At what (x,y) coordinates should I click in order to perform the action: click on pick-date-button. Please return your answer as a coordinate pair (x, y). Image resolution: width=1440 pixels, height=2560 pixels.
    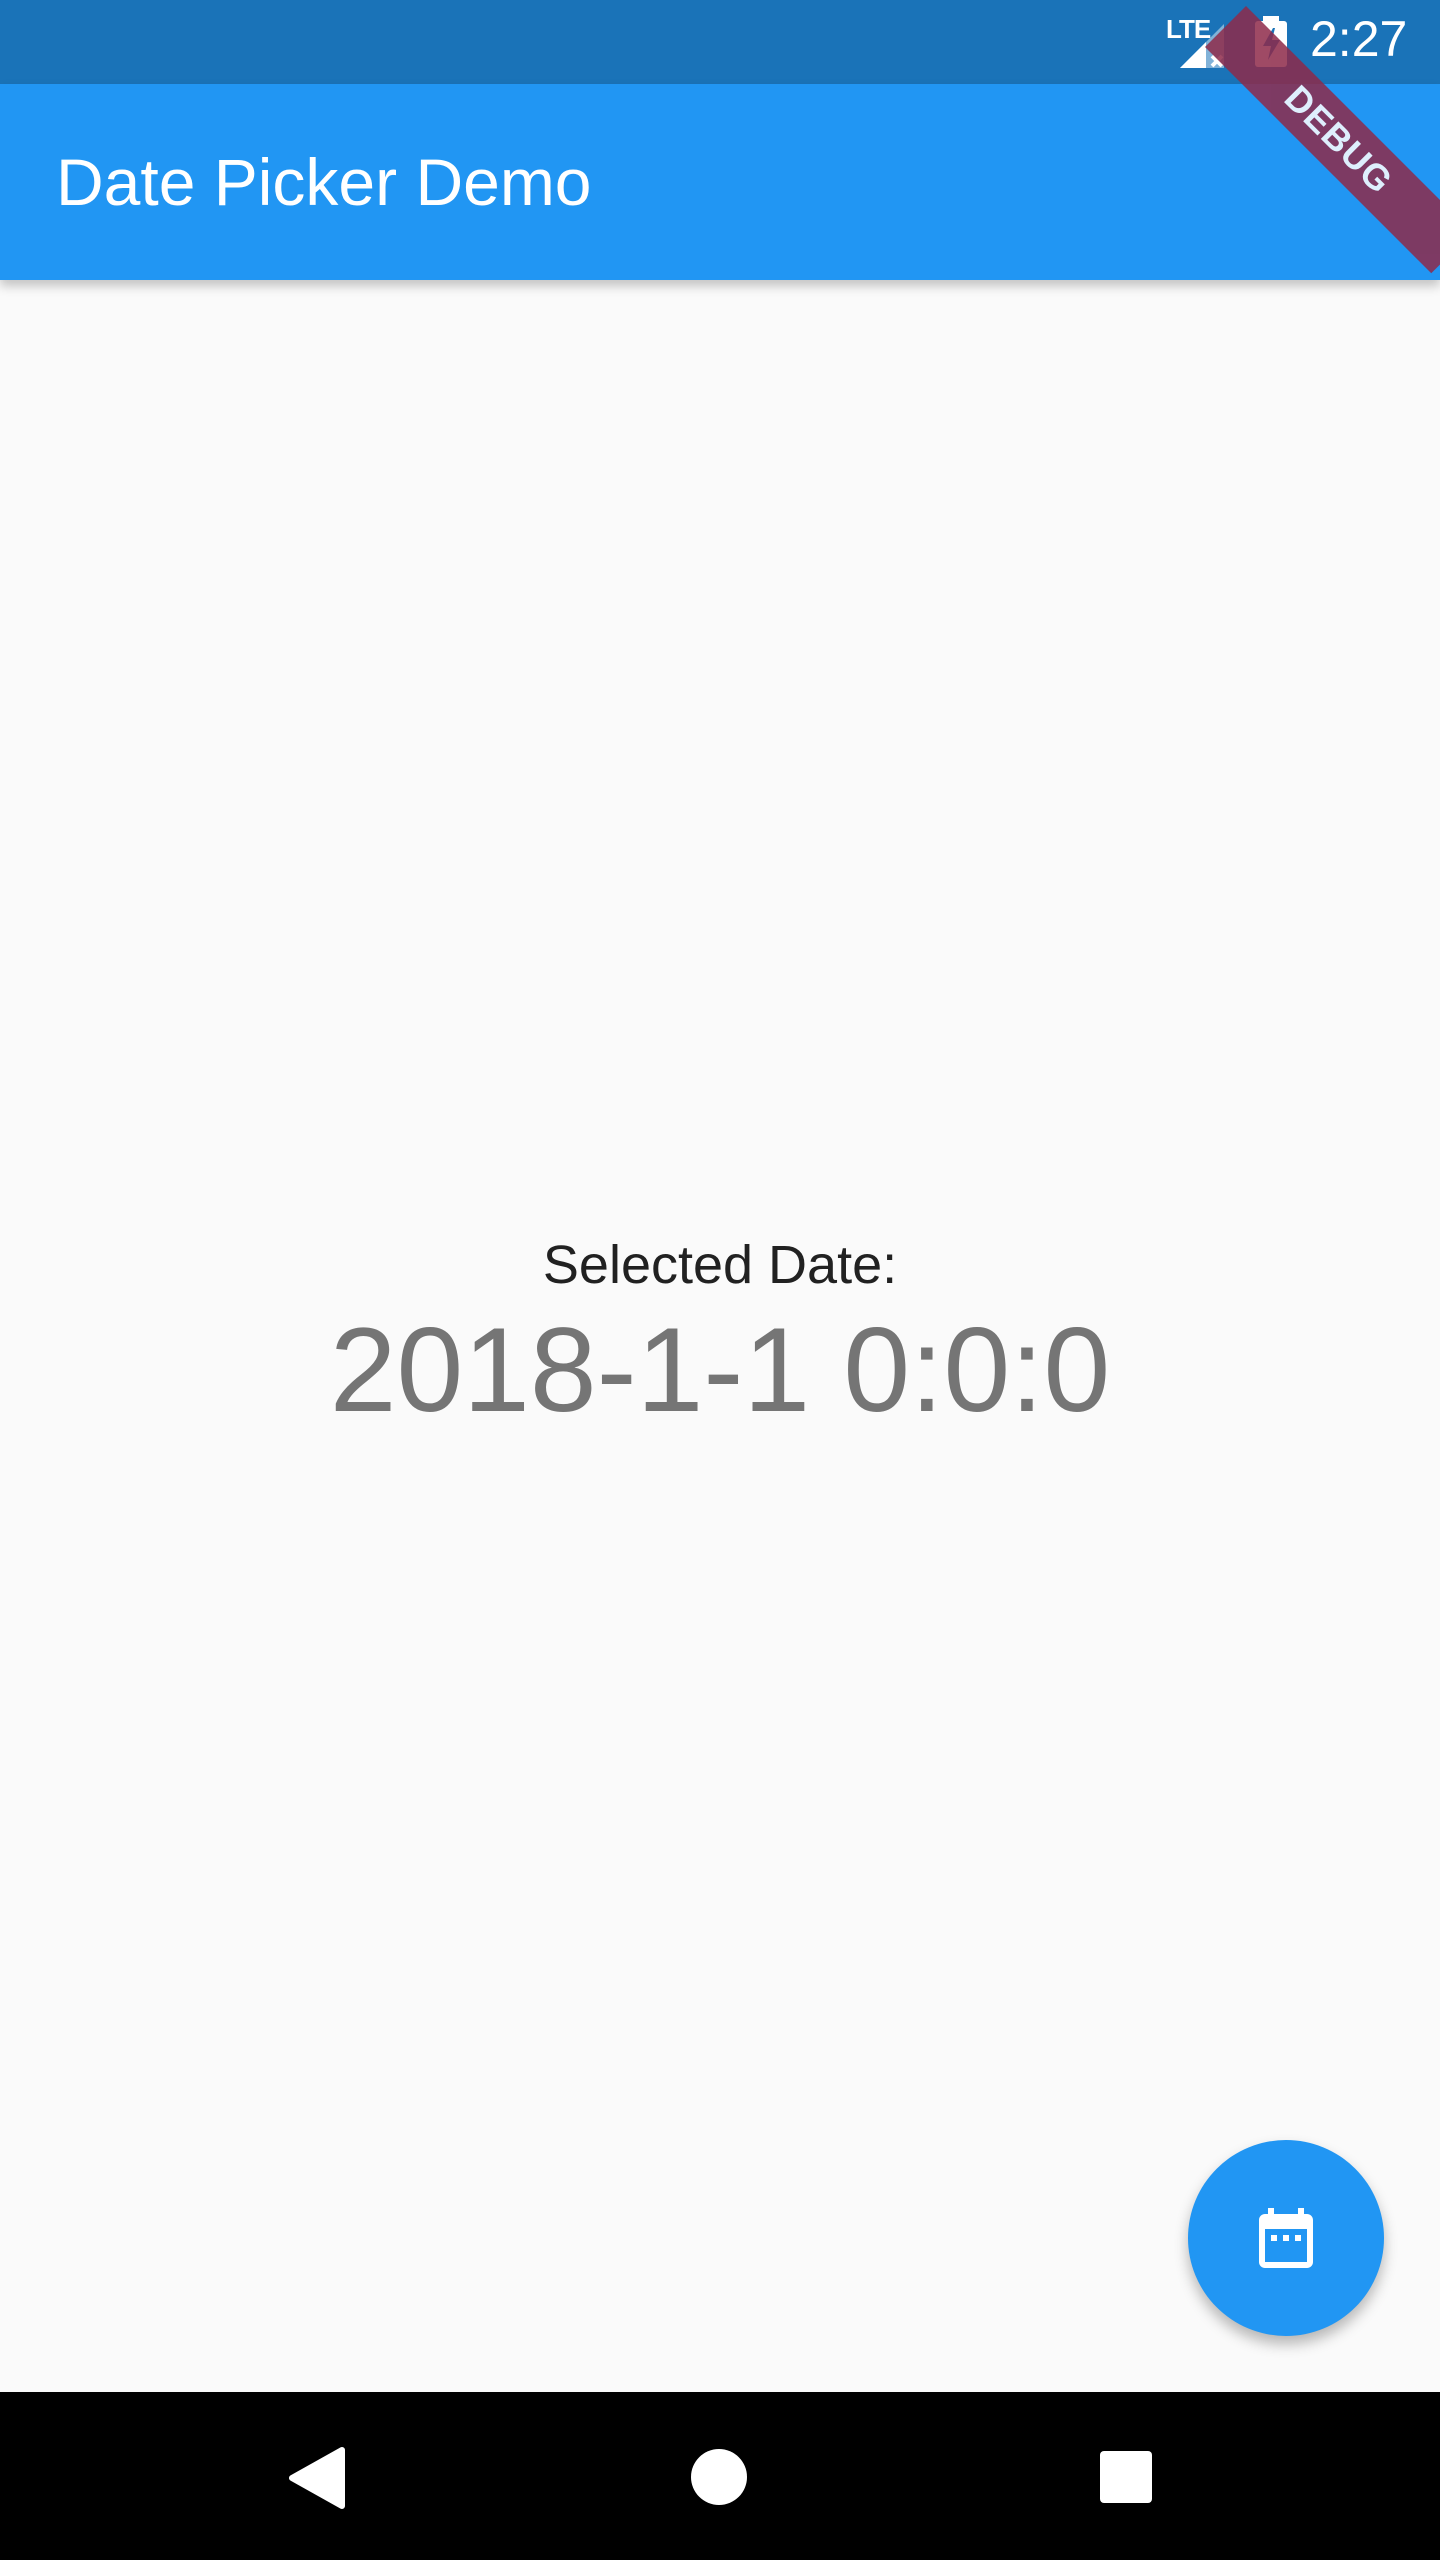
    Looking at the image, I should click on (1286, 2238).